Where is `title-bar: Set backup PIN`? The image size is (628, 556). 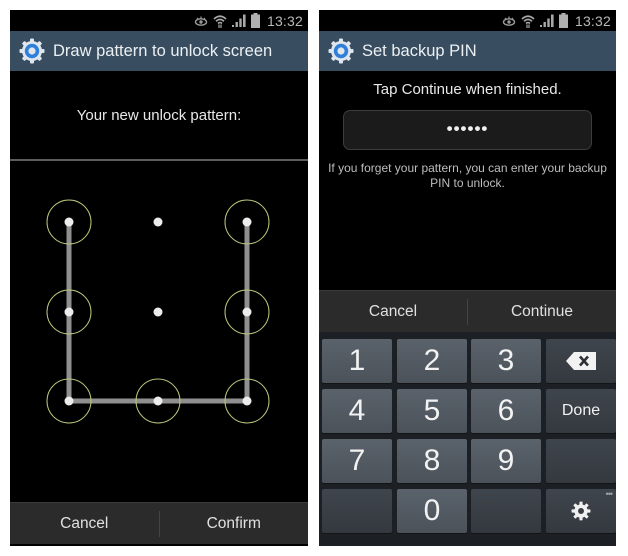
title-bar: Set backup PIN is located at coordinates (467, 51).